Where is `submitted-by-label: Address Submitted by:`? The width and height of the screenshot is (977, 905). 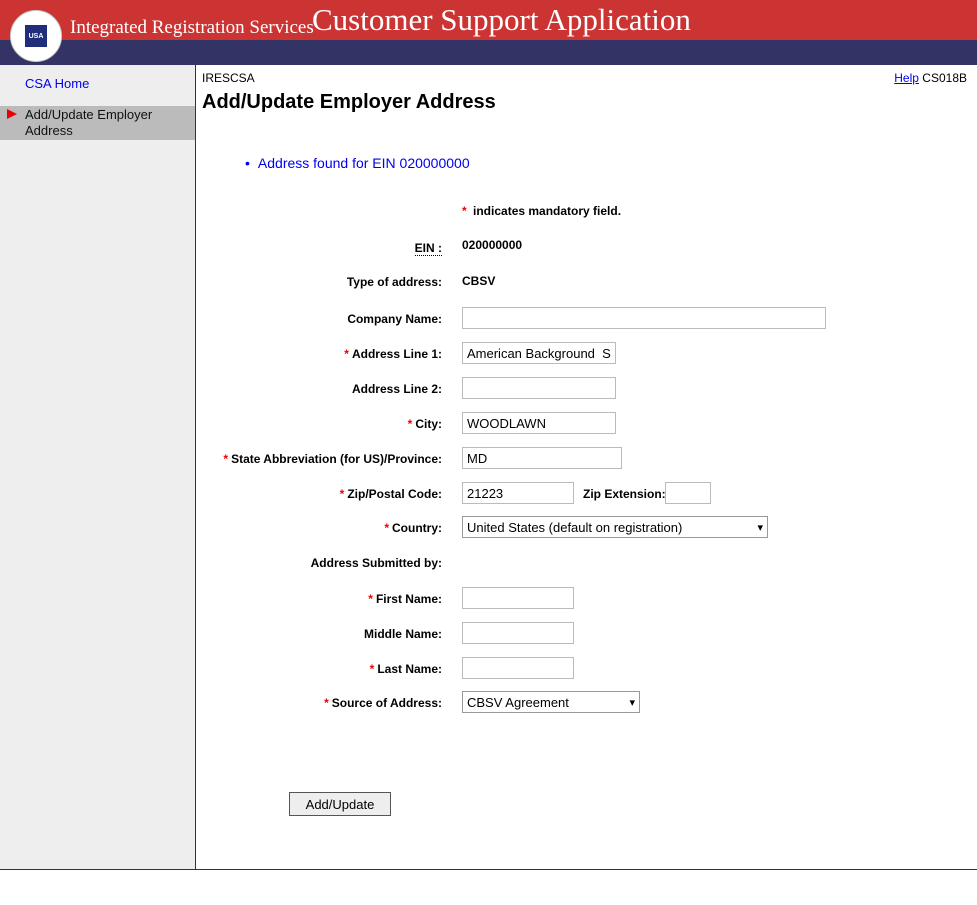
submitted-by-label: Address Submitted by: is located at coordinates (376, 563).